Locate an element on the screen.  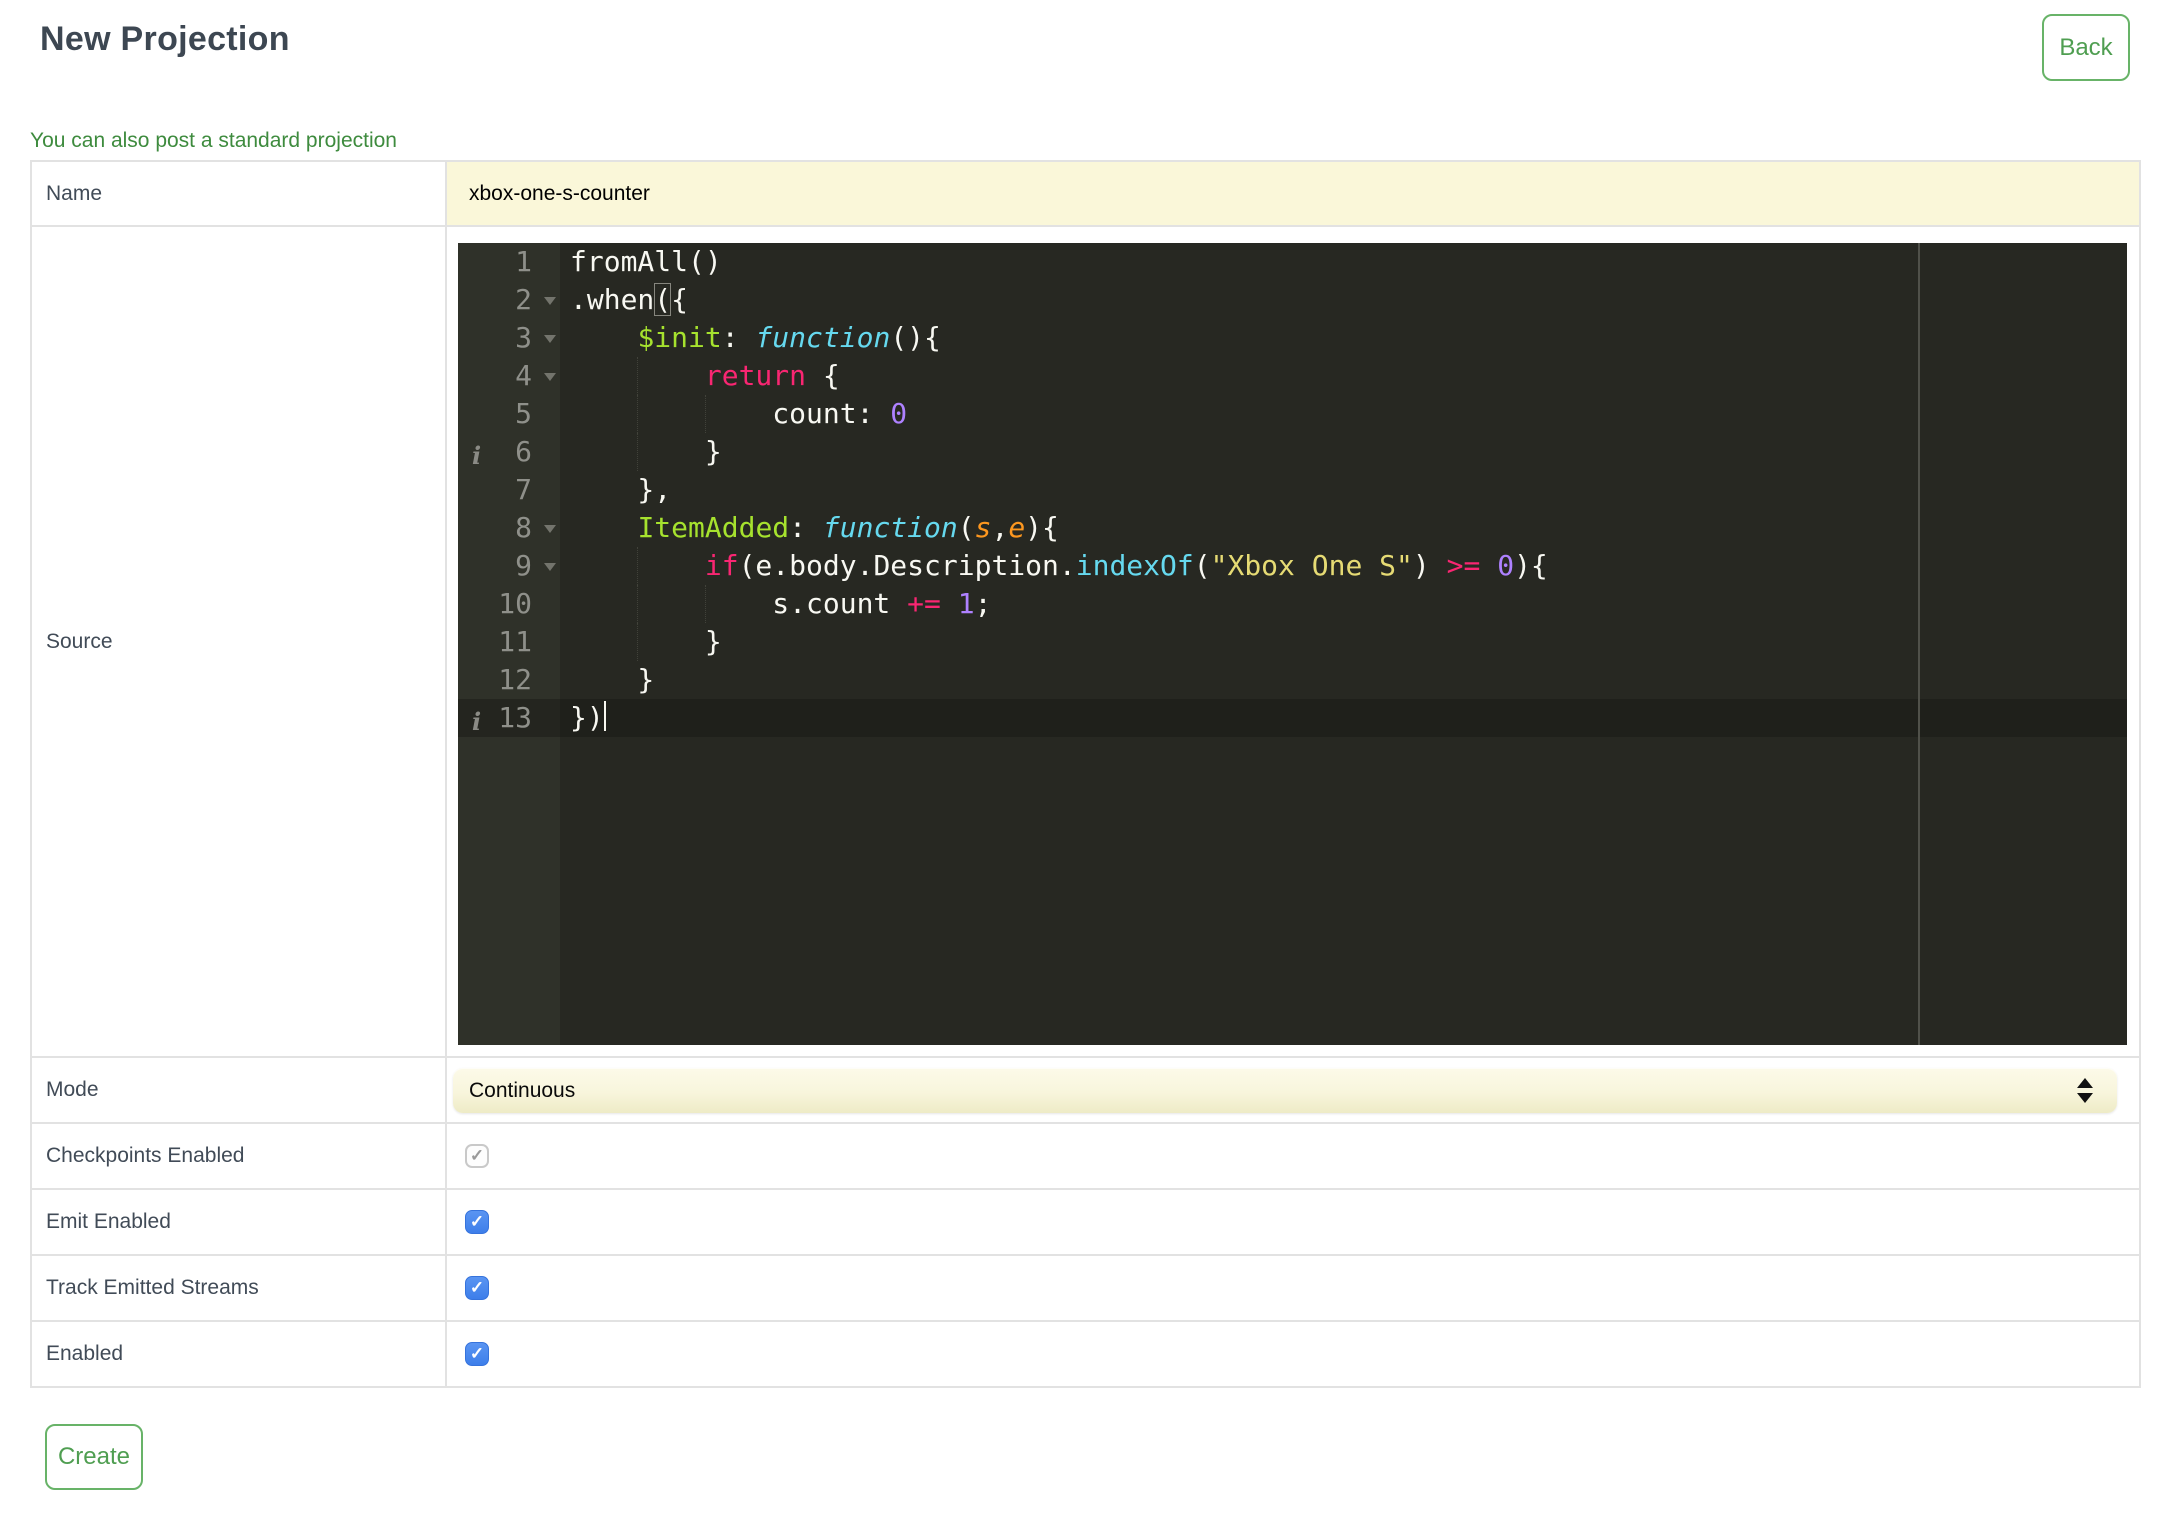
code-line-1: fromAll() is located at coordinates (646, 261).